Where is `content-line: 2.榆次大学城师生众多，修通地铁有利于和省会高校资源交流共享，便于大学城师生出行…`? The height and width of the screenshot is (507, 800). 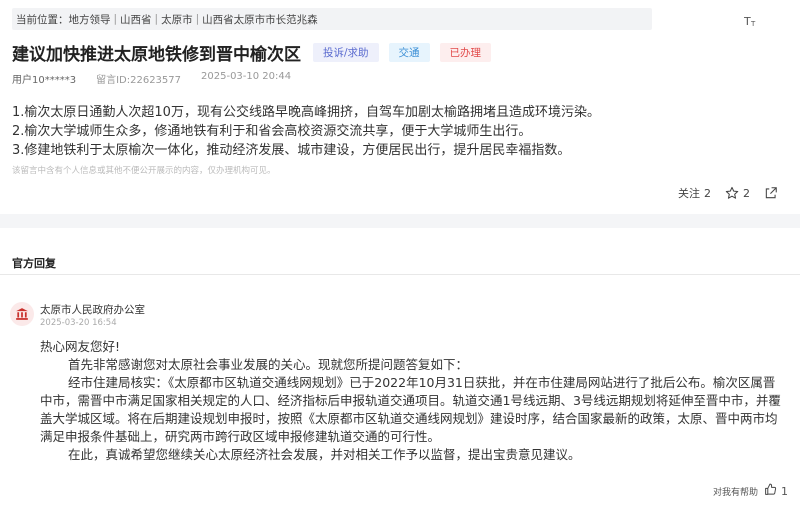
content-line: 2.榆次大学城师生众多，修通地铁有利于和省会高校资源交流共享，便于大学城师生出行… is located at coordinates (272, 131).